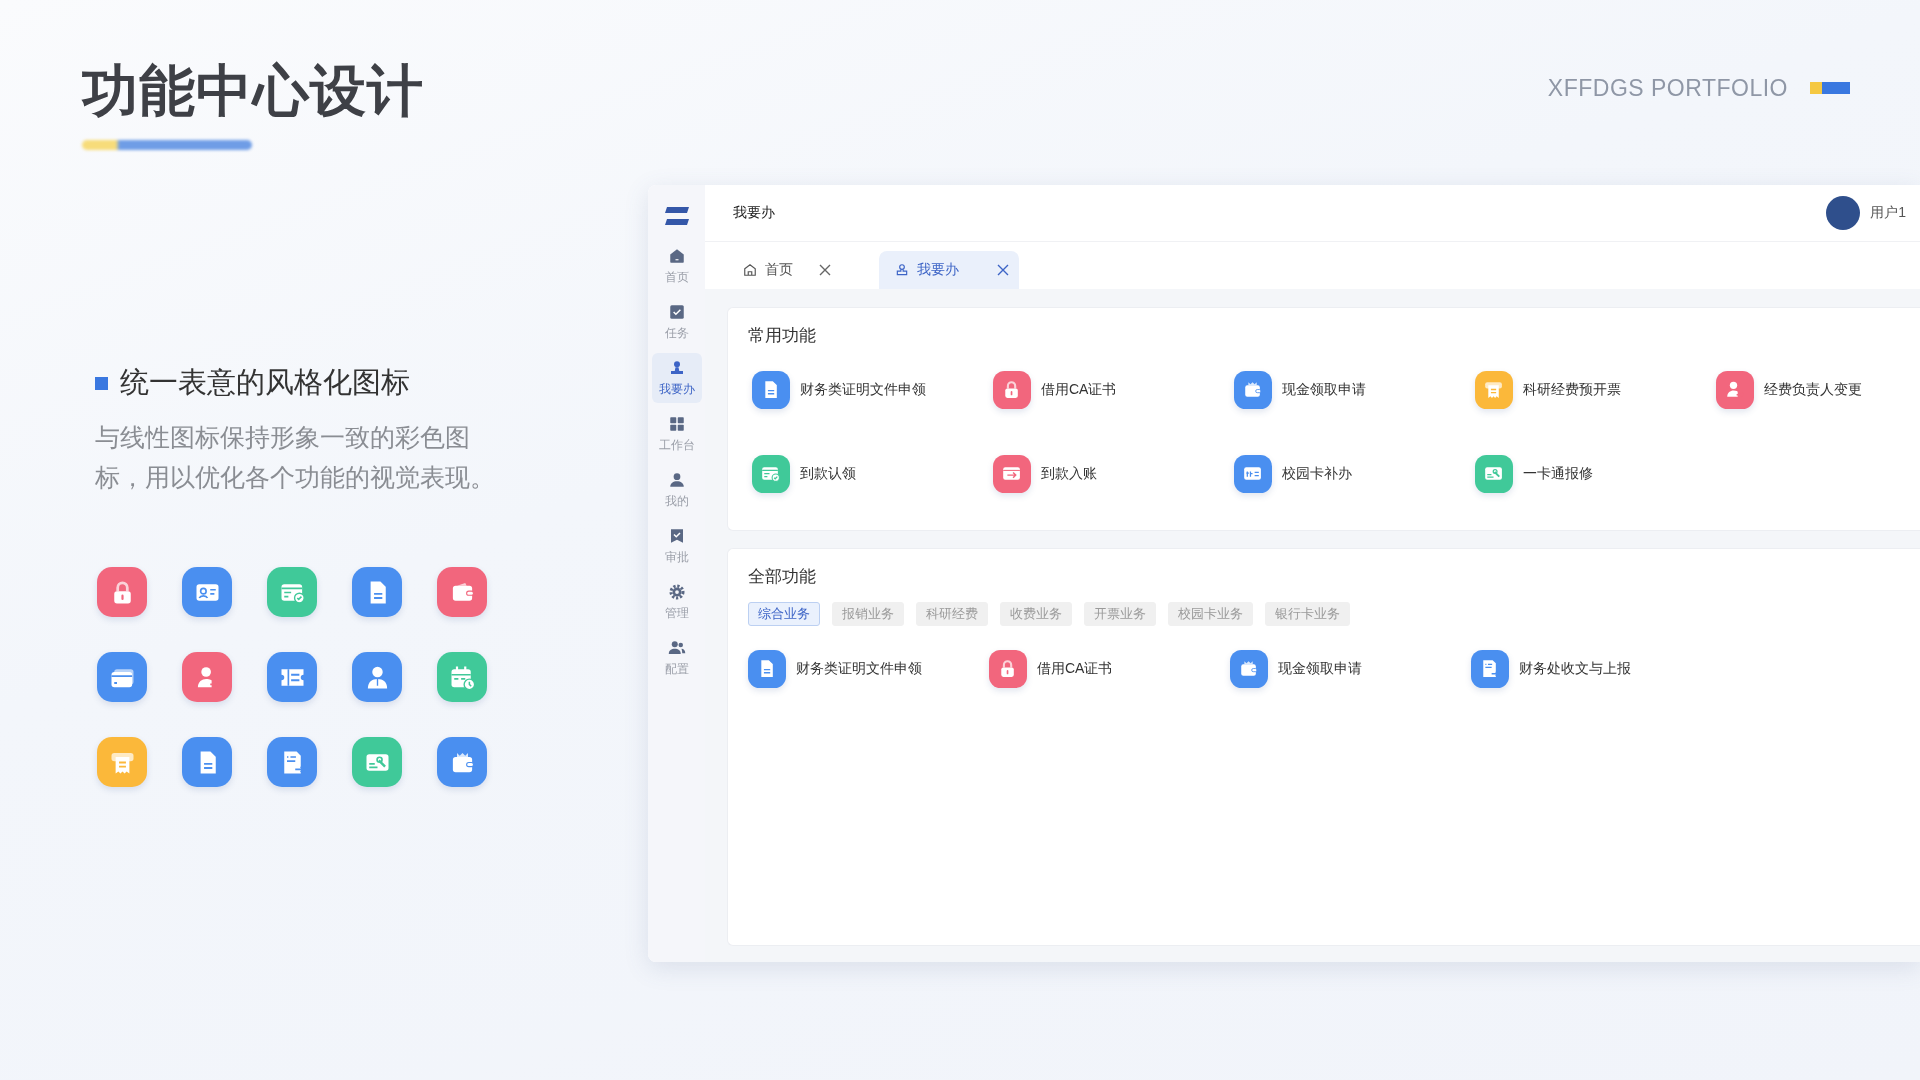 This screenshot has width=1920, height=1080. I want to click on function-link: 一卡通报修, so click(1534, 474).